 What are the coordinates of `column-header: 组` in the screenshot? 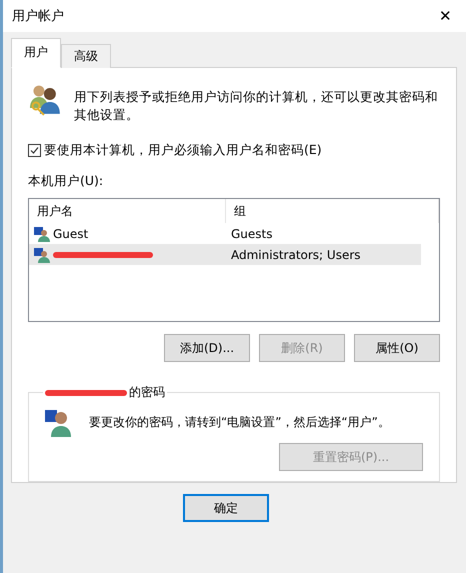 It's located at (332, 211).